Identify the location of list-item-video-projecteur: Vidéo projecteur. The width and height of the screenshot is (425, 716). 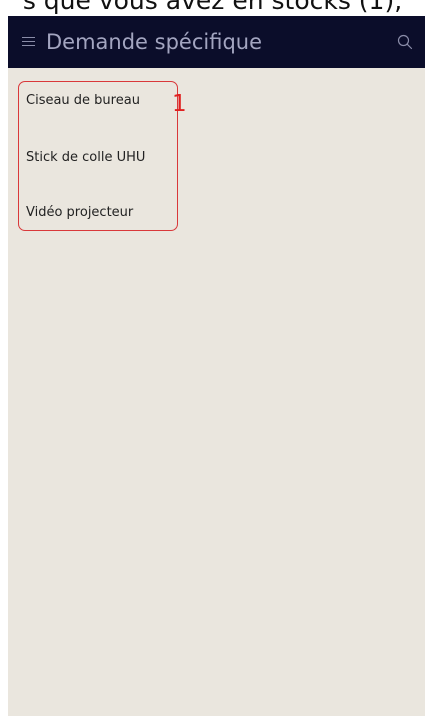
(79, 213).